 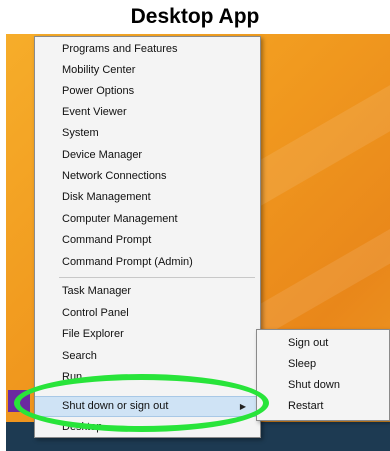 What do you see at coordinates (147, 291) in the screenshot?
I see `menu-item-task-manager: Task Manager` at bounding box center [147, 291].